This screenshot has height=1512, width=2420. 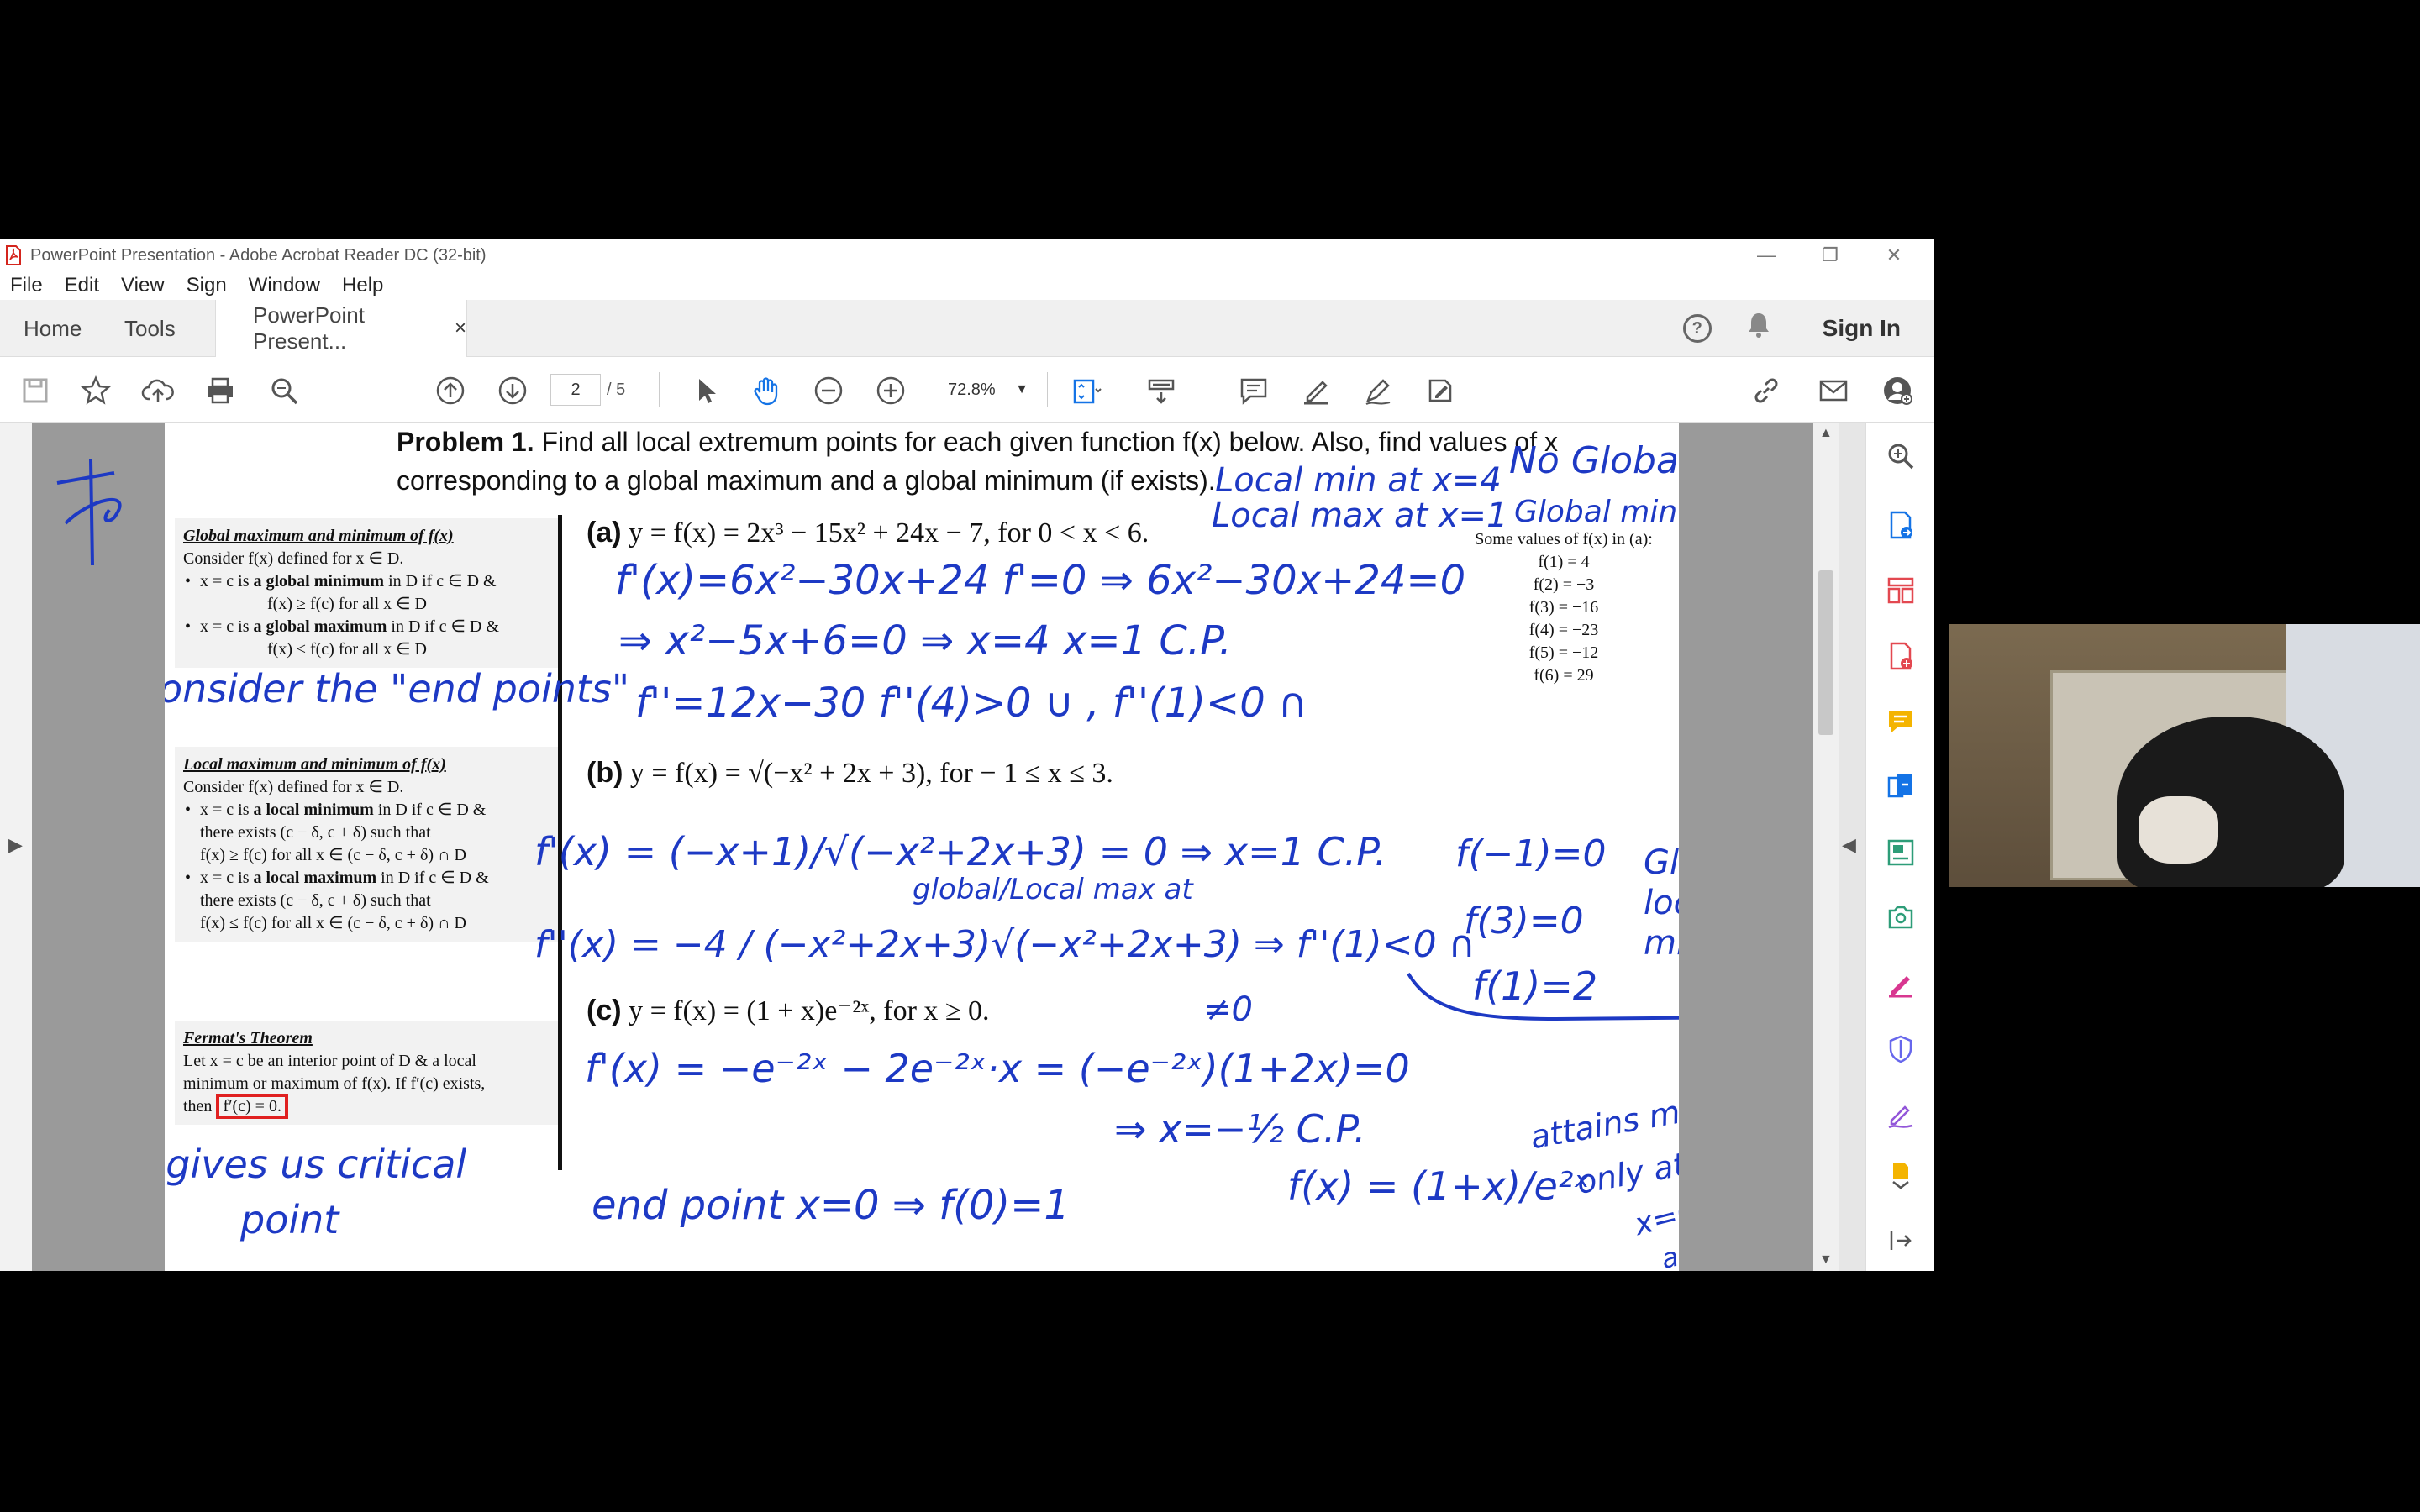 I want to click on ink-fermat-note-2: point, so click(x=289, y=1219).